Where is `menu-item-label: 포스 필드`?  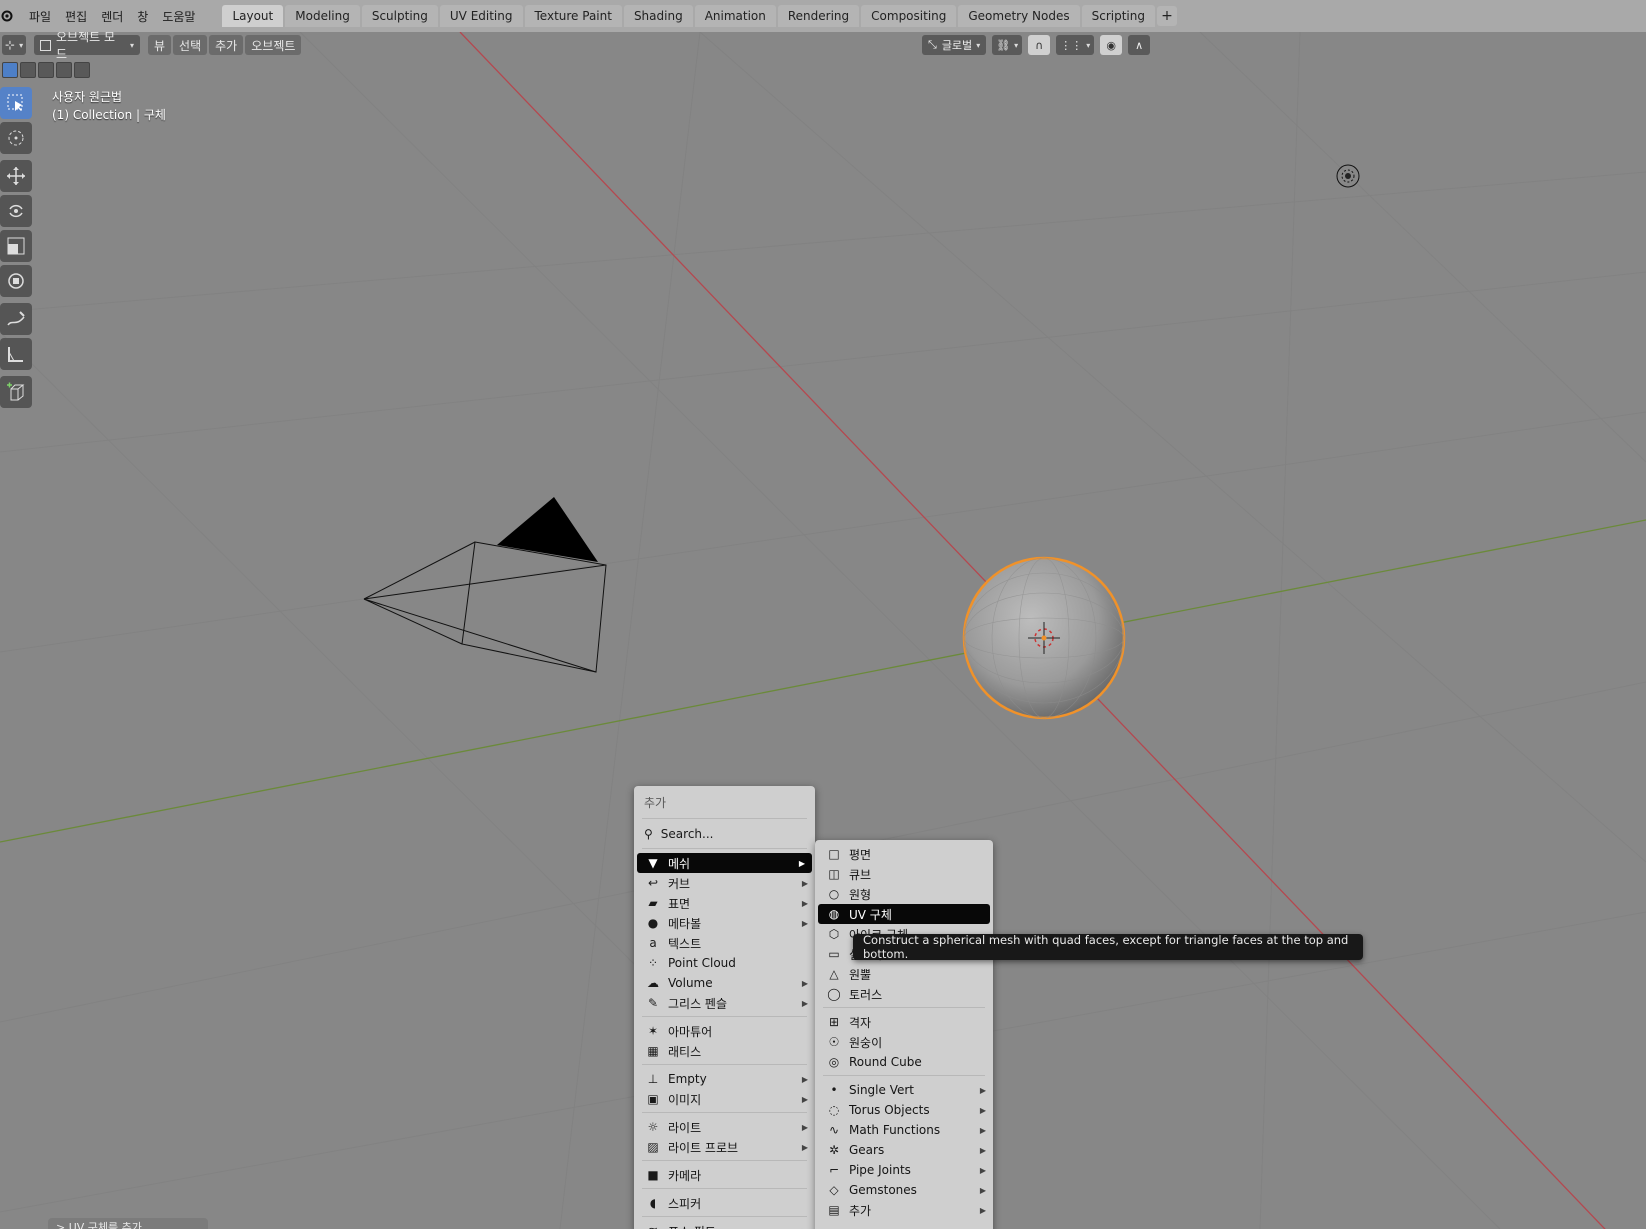 menu-item-label: 포스 필드 is located at coordinates (692, 1226).